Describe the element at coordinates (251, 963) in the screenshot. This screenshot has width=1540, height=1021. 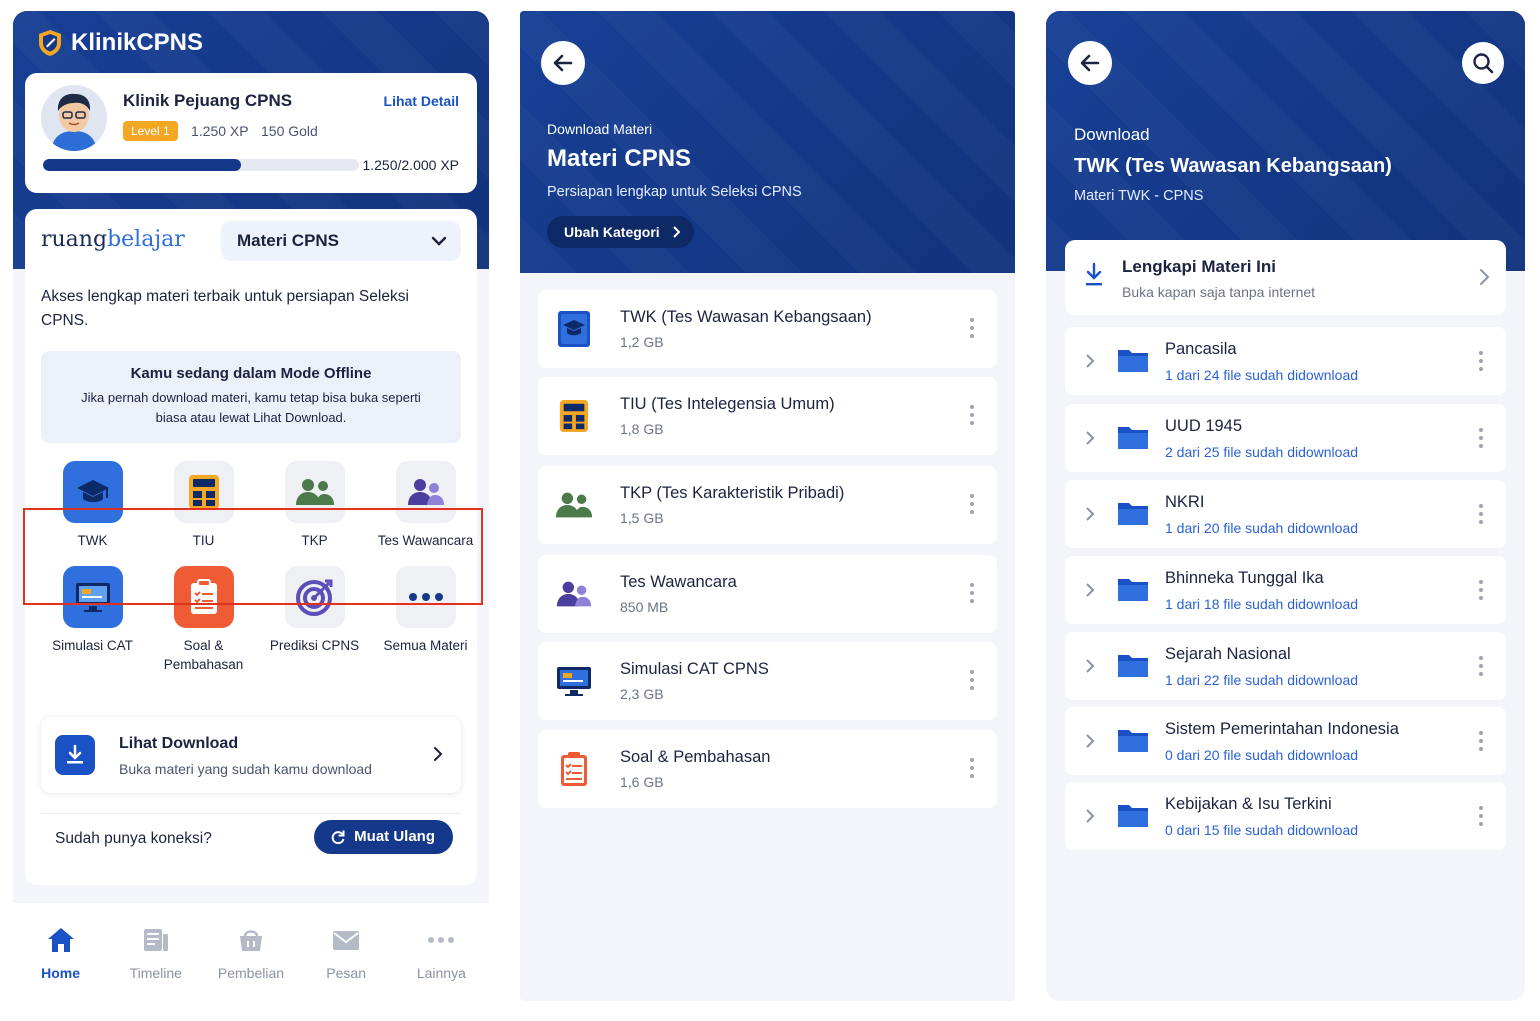
I see `tab-pembelian: Pembelian` at that location.